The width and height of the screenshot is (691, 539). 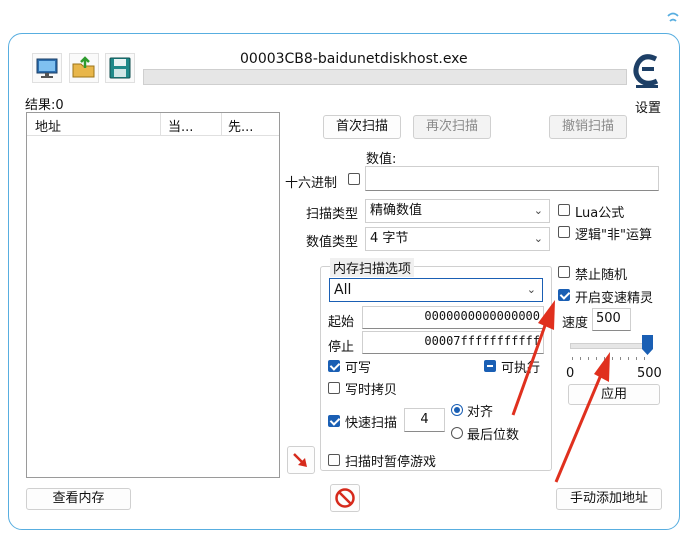 I want to click on memory-region-value: All, so click(x=343, y=290).